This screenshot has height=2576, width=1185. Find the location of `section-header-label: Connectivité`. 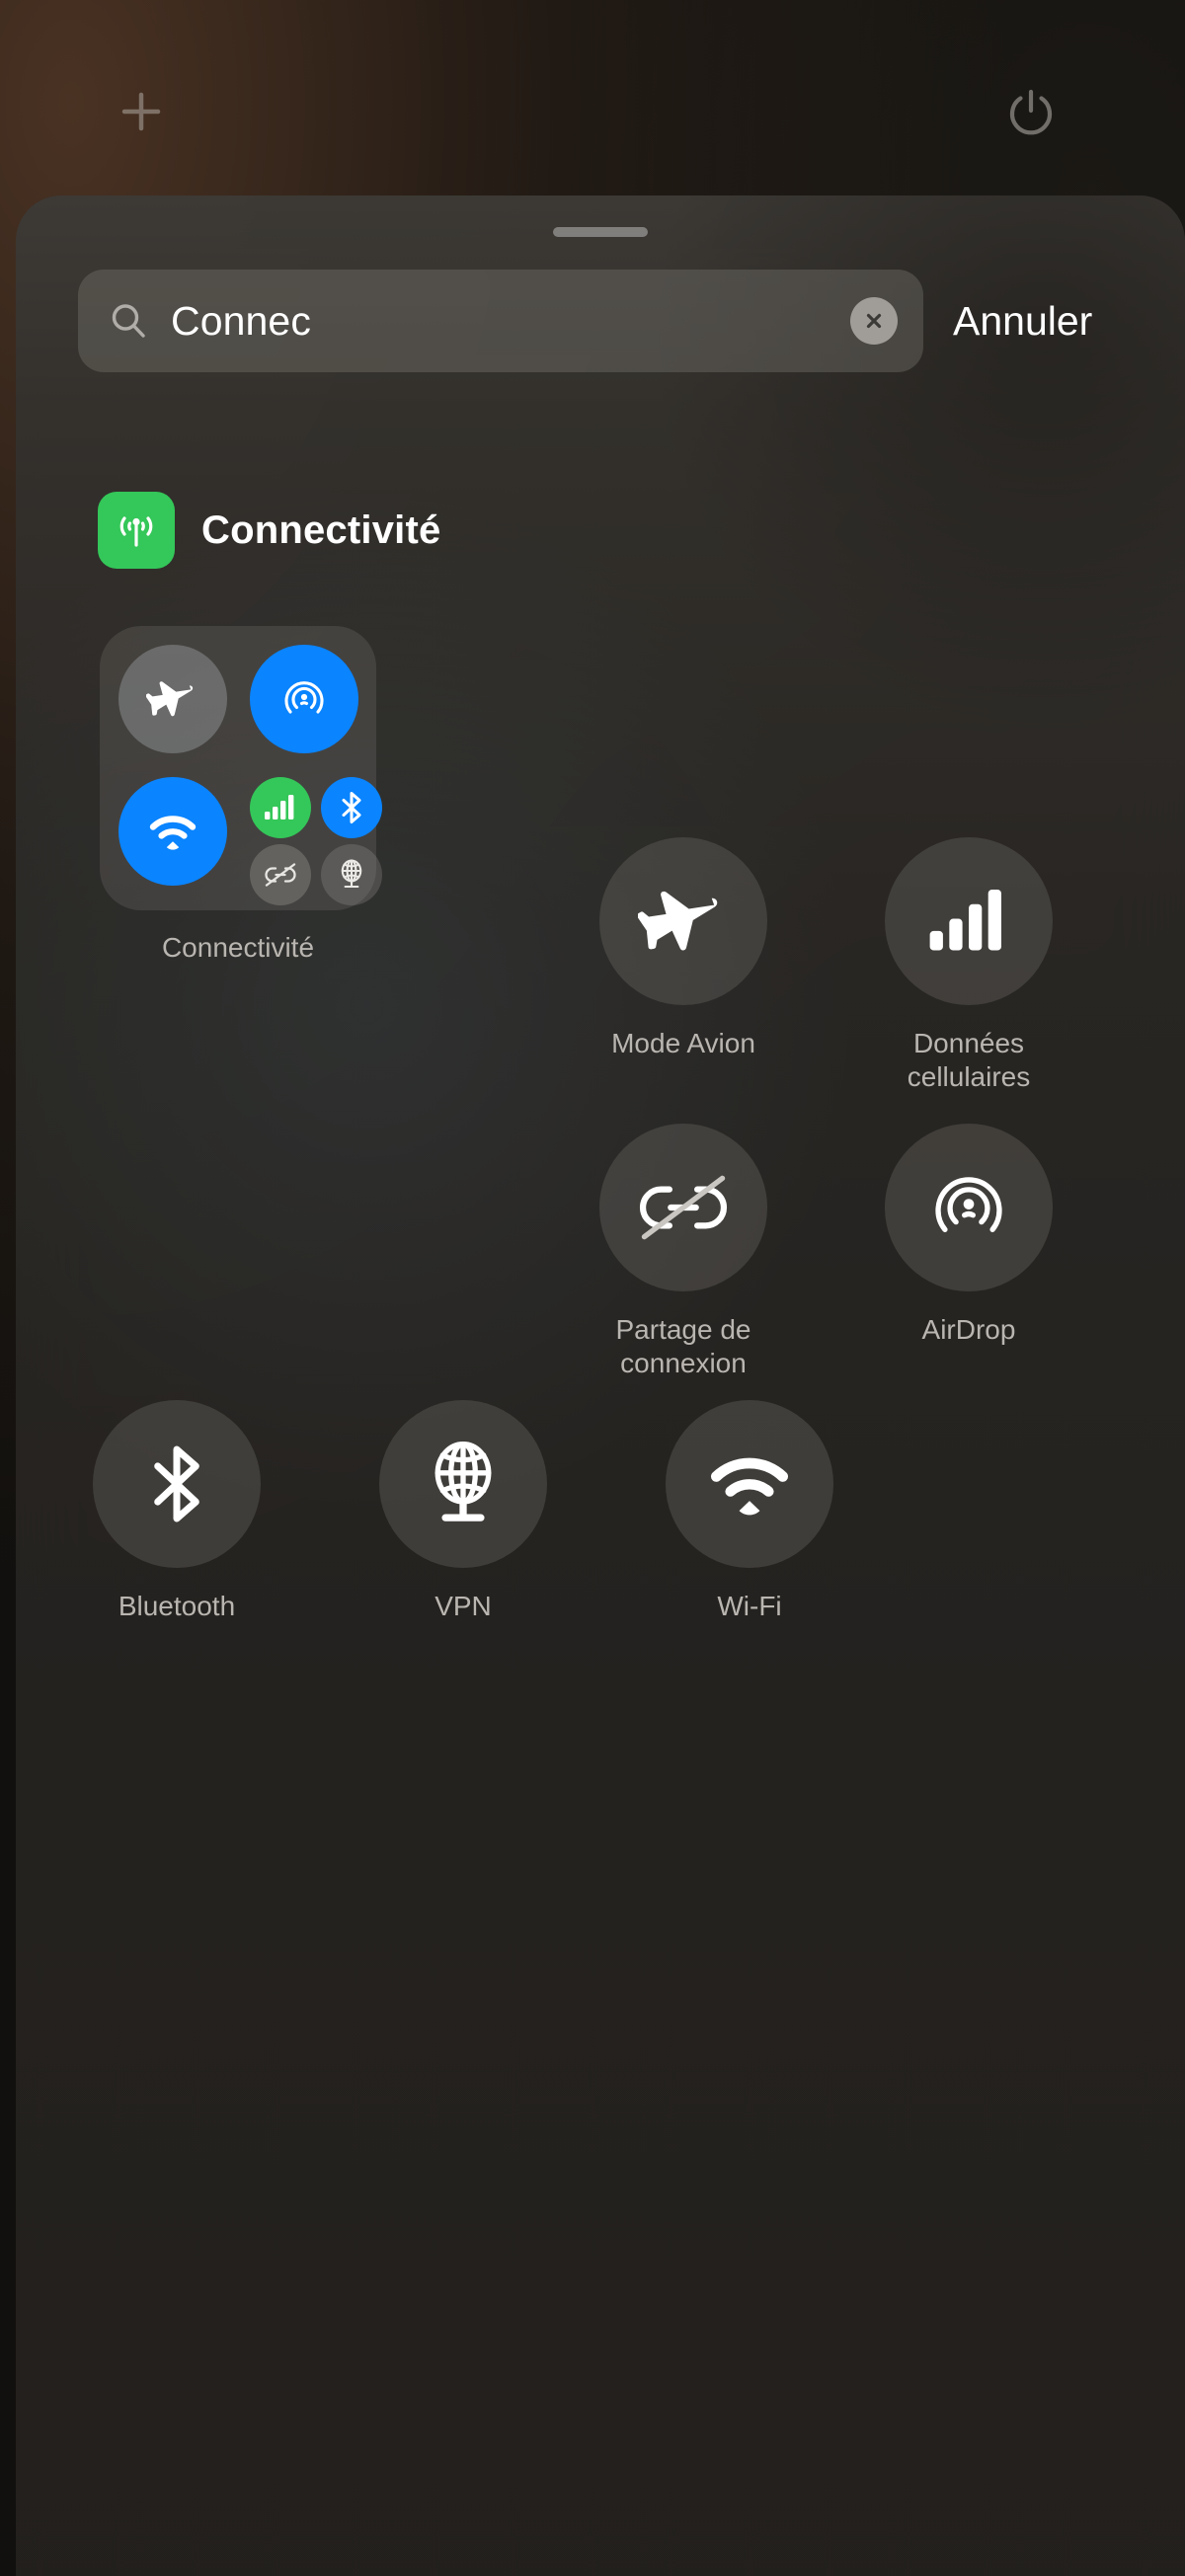

section-header-label: Connectivité is located at coordinates (321, 529).